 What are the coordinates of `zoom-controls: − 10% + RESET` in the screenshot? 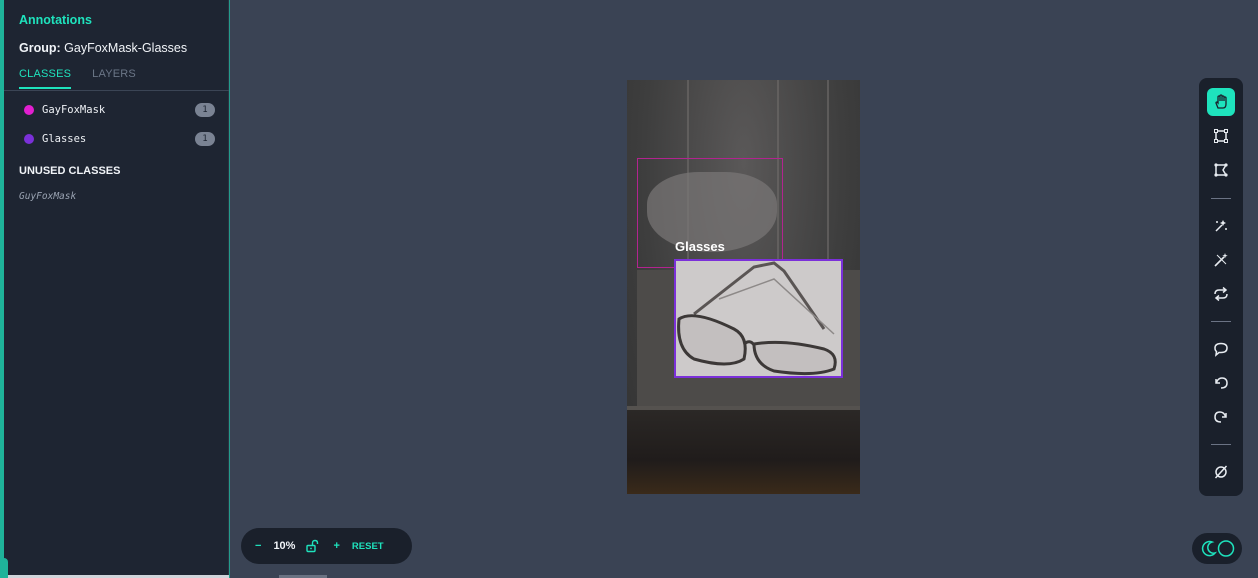 It's located at (326, 546).